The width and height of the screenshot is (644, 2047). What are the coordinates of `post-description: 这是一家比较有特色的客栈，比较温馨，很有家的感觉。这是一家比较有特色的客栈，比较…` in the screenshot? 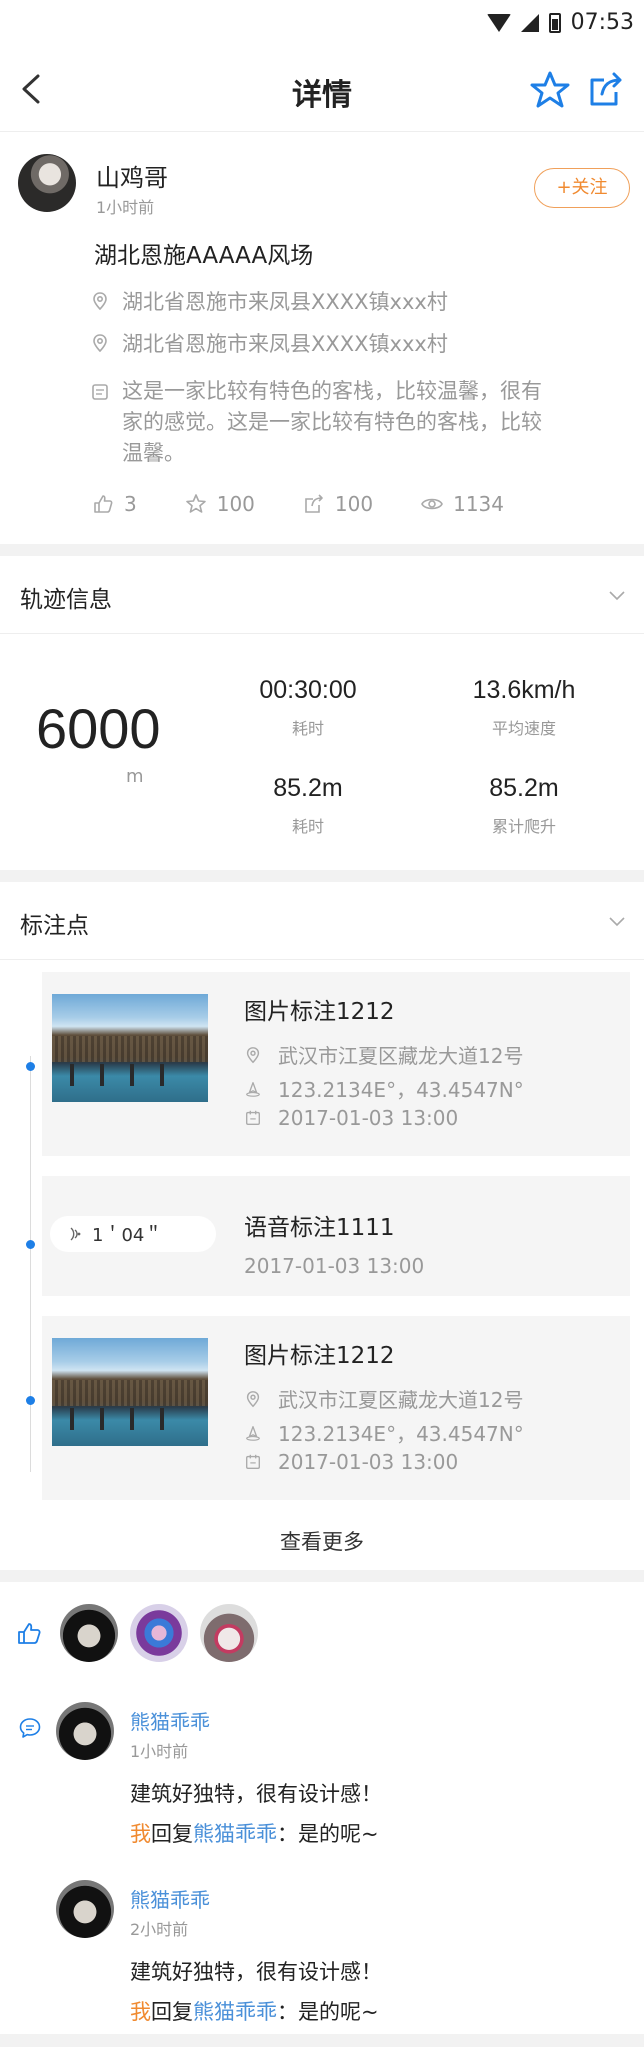 It's located at (320, 422).